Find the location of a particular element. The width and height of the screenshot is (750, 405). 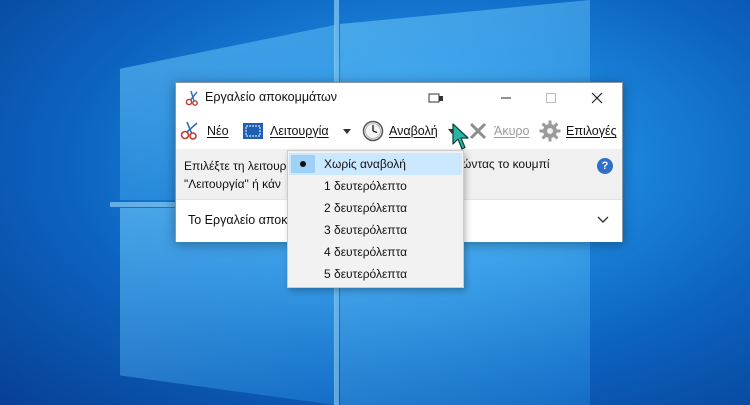

new-button: Νέο is located at coordinates (204, 131).